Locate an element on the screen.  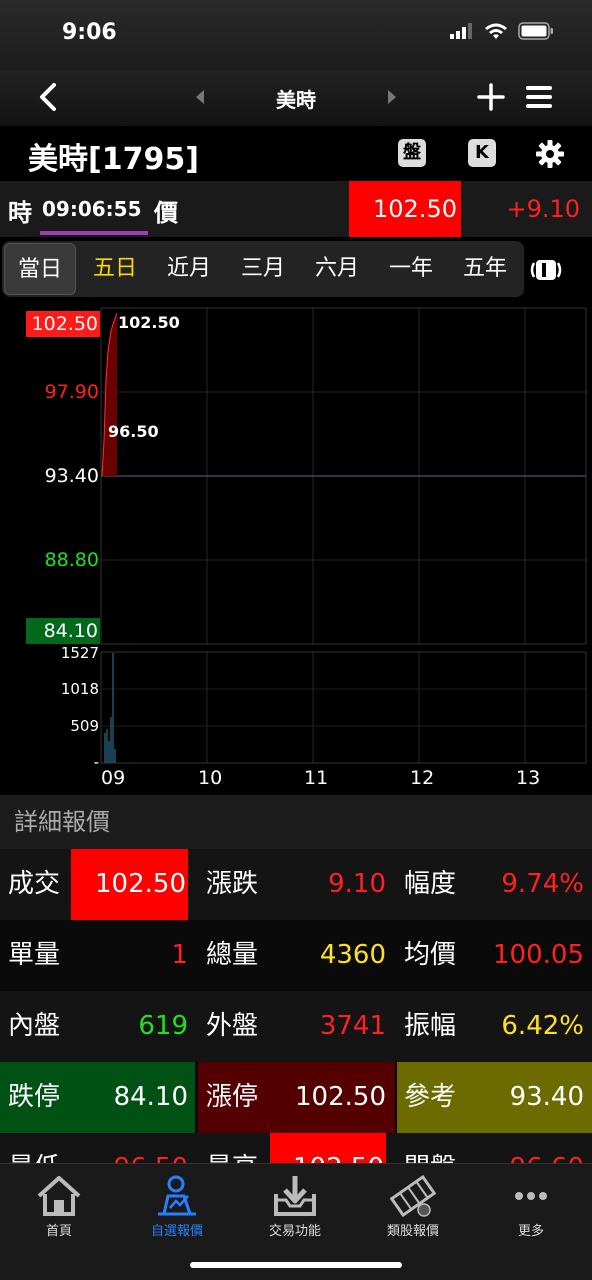
tabbar-trade: 交易功能 is located at coordinates (295, 1205).